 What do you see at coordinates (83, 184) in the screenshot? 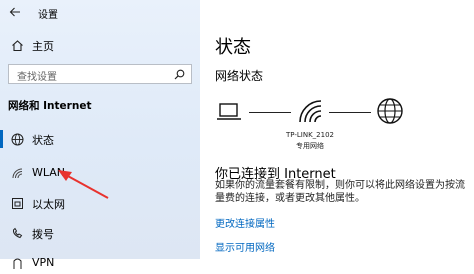
I see `annotation-arrow` at bounding box center [83, 184].